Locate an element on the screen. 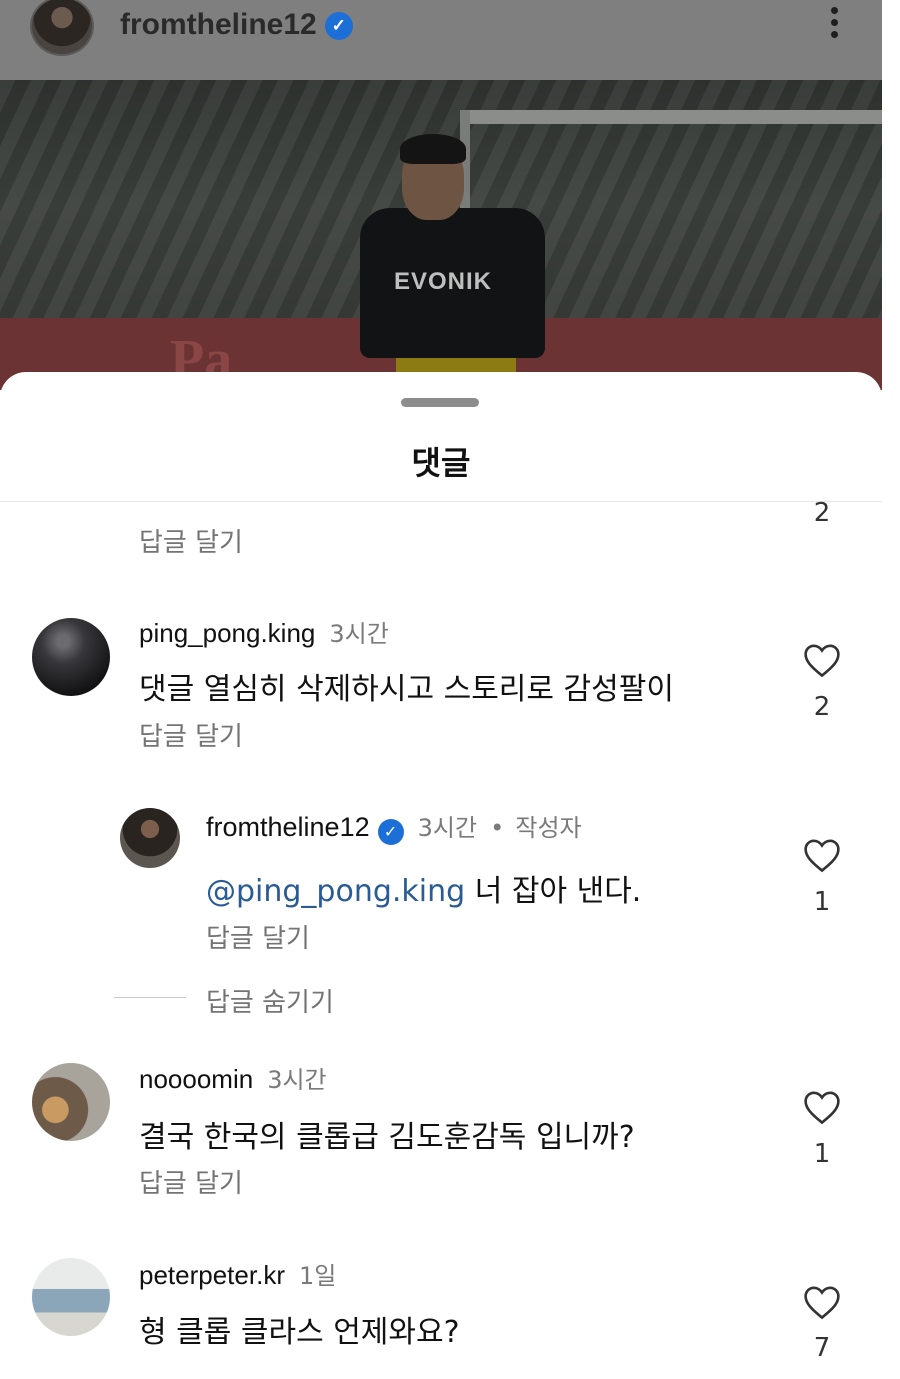 This screenshot has height=1379, width=900. commenter-username: ping_pong.king is located at coordinates (227, 633).